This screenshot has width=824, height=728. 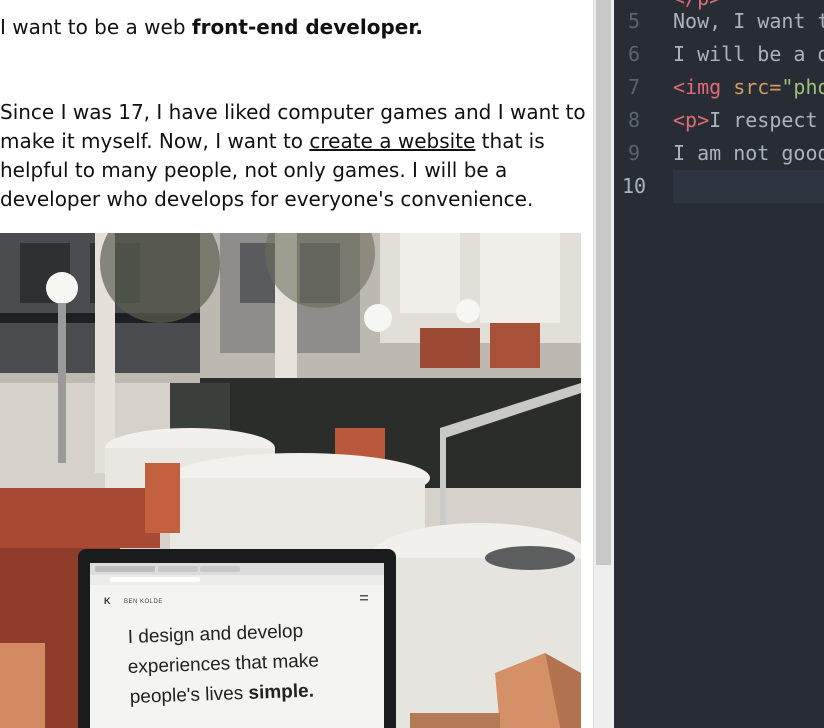 What do you see at coordinates (719, 186) in the screenshot?
I see `code-line-active: 10` at bounding box center [719, 186].